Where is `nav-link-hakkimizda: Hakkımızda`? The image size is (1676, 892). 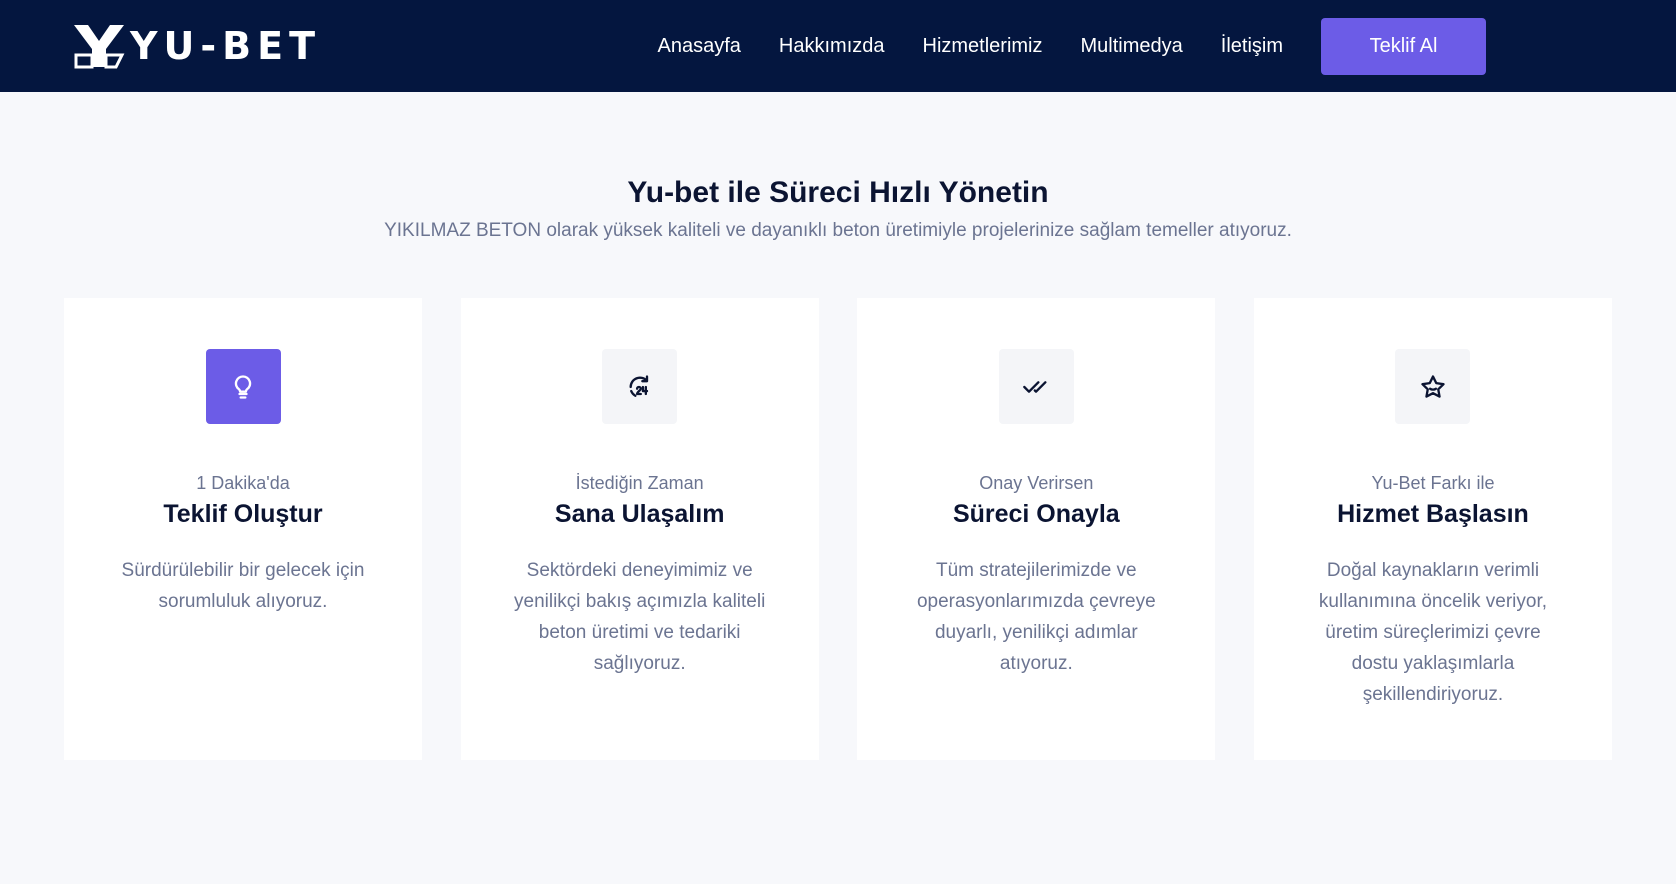 nav-link-hakkimizda: Hakkımızda is located at coordinates (832, 46).